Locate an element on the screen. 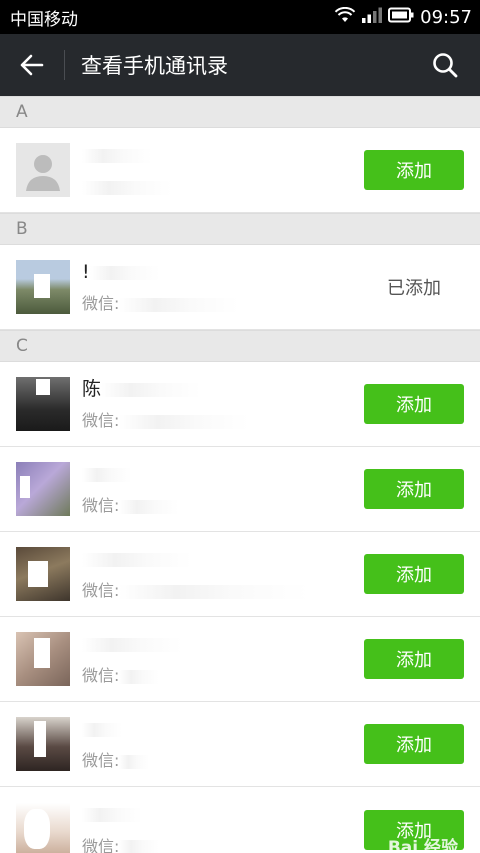 This screenshot has width=480, height=853. back-button is located at coordinates (32, 65).